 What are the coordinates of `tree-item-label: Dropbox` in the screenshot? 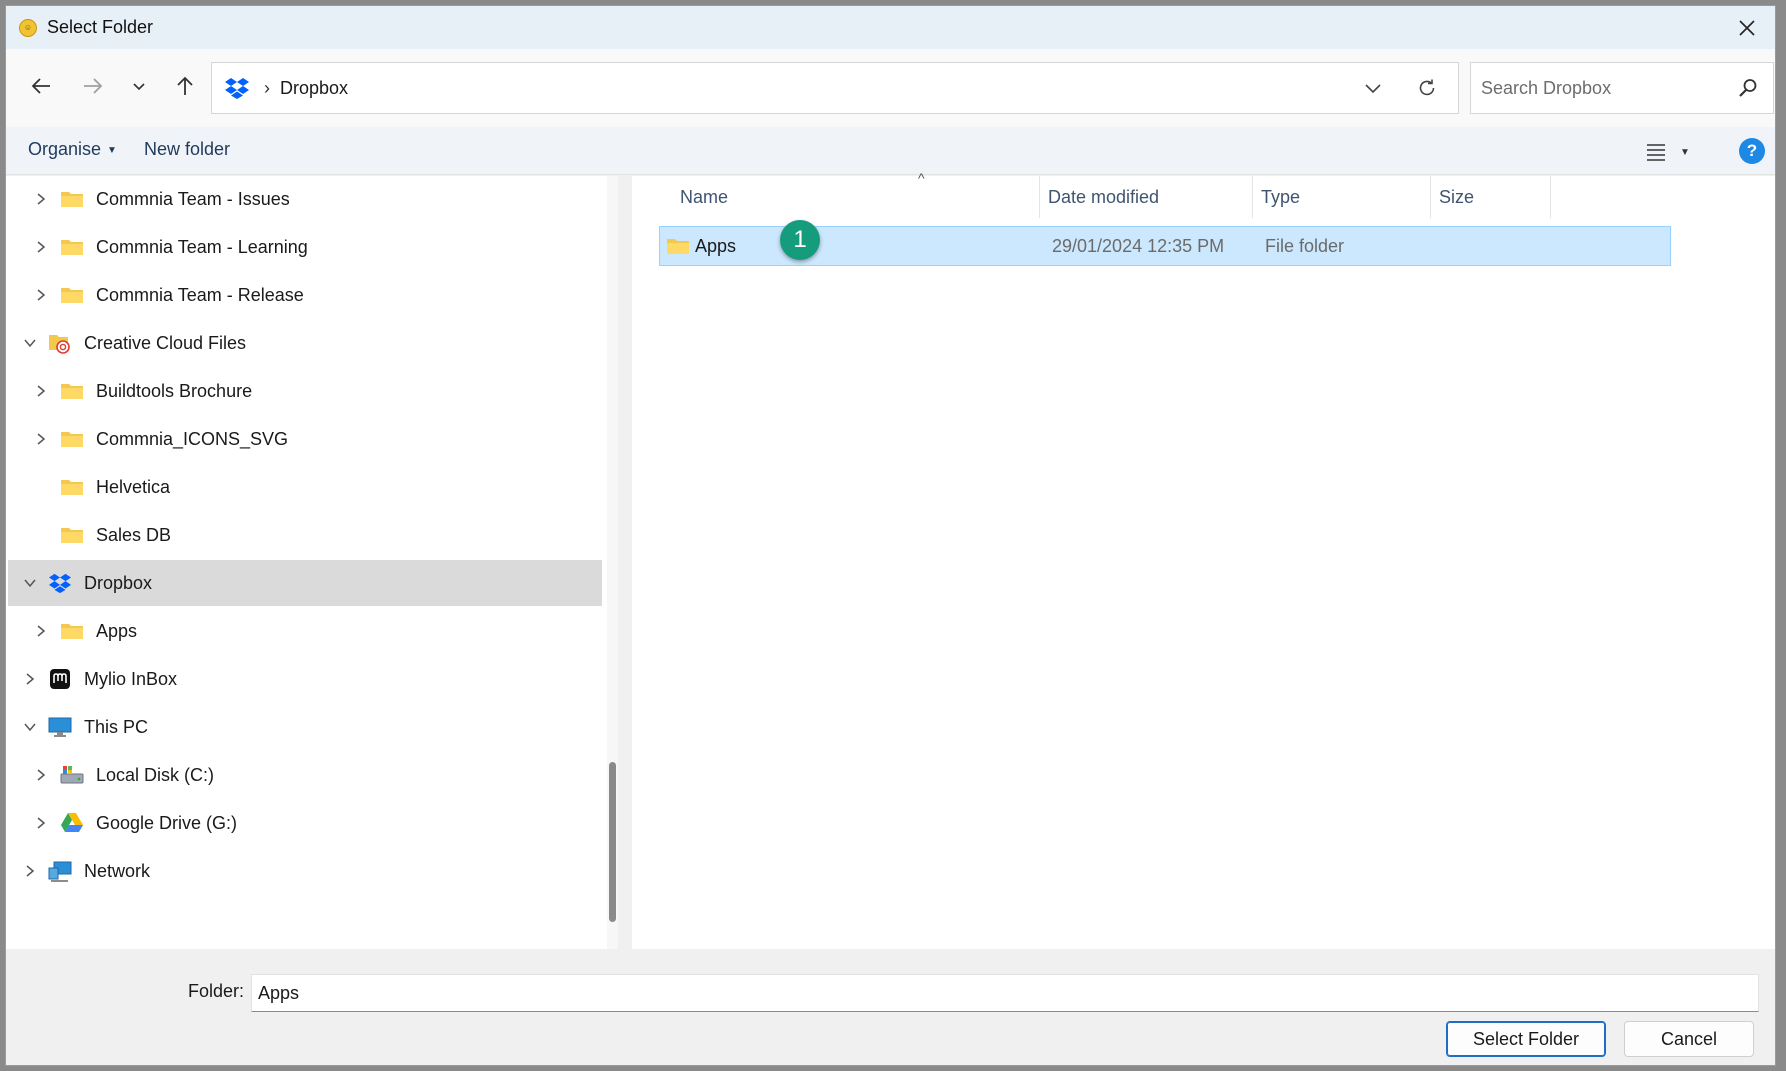 It's located at (118, 582).